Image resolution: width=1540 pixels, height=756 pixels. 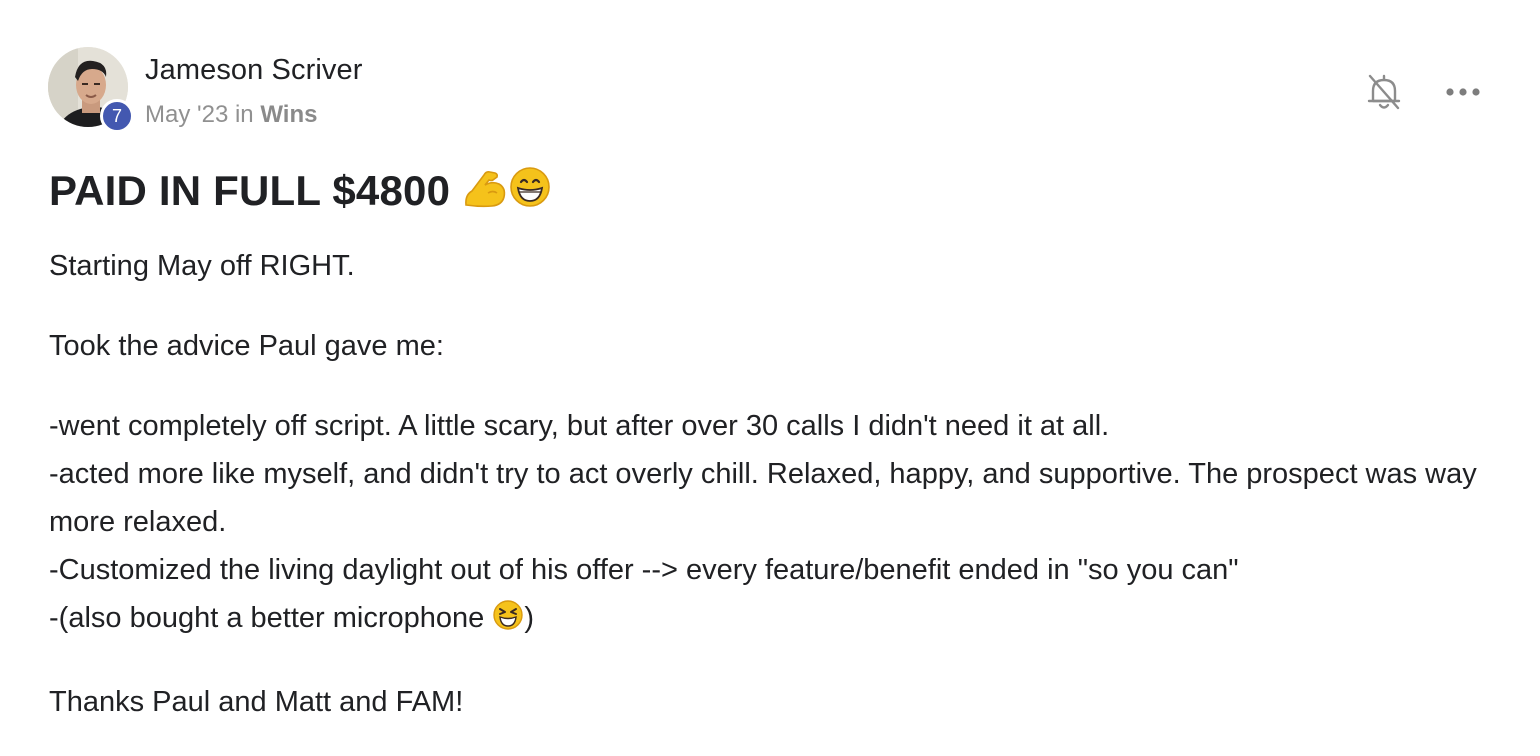 I want to click on meta-in-word: in, so click(x=244, y=114).